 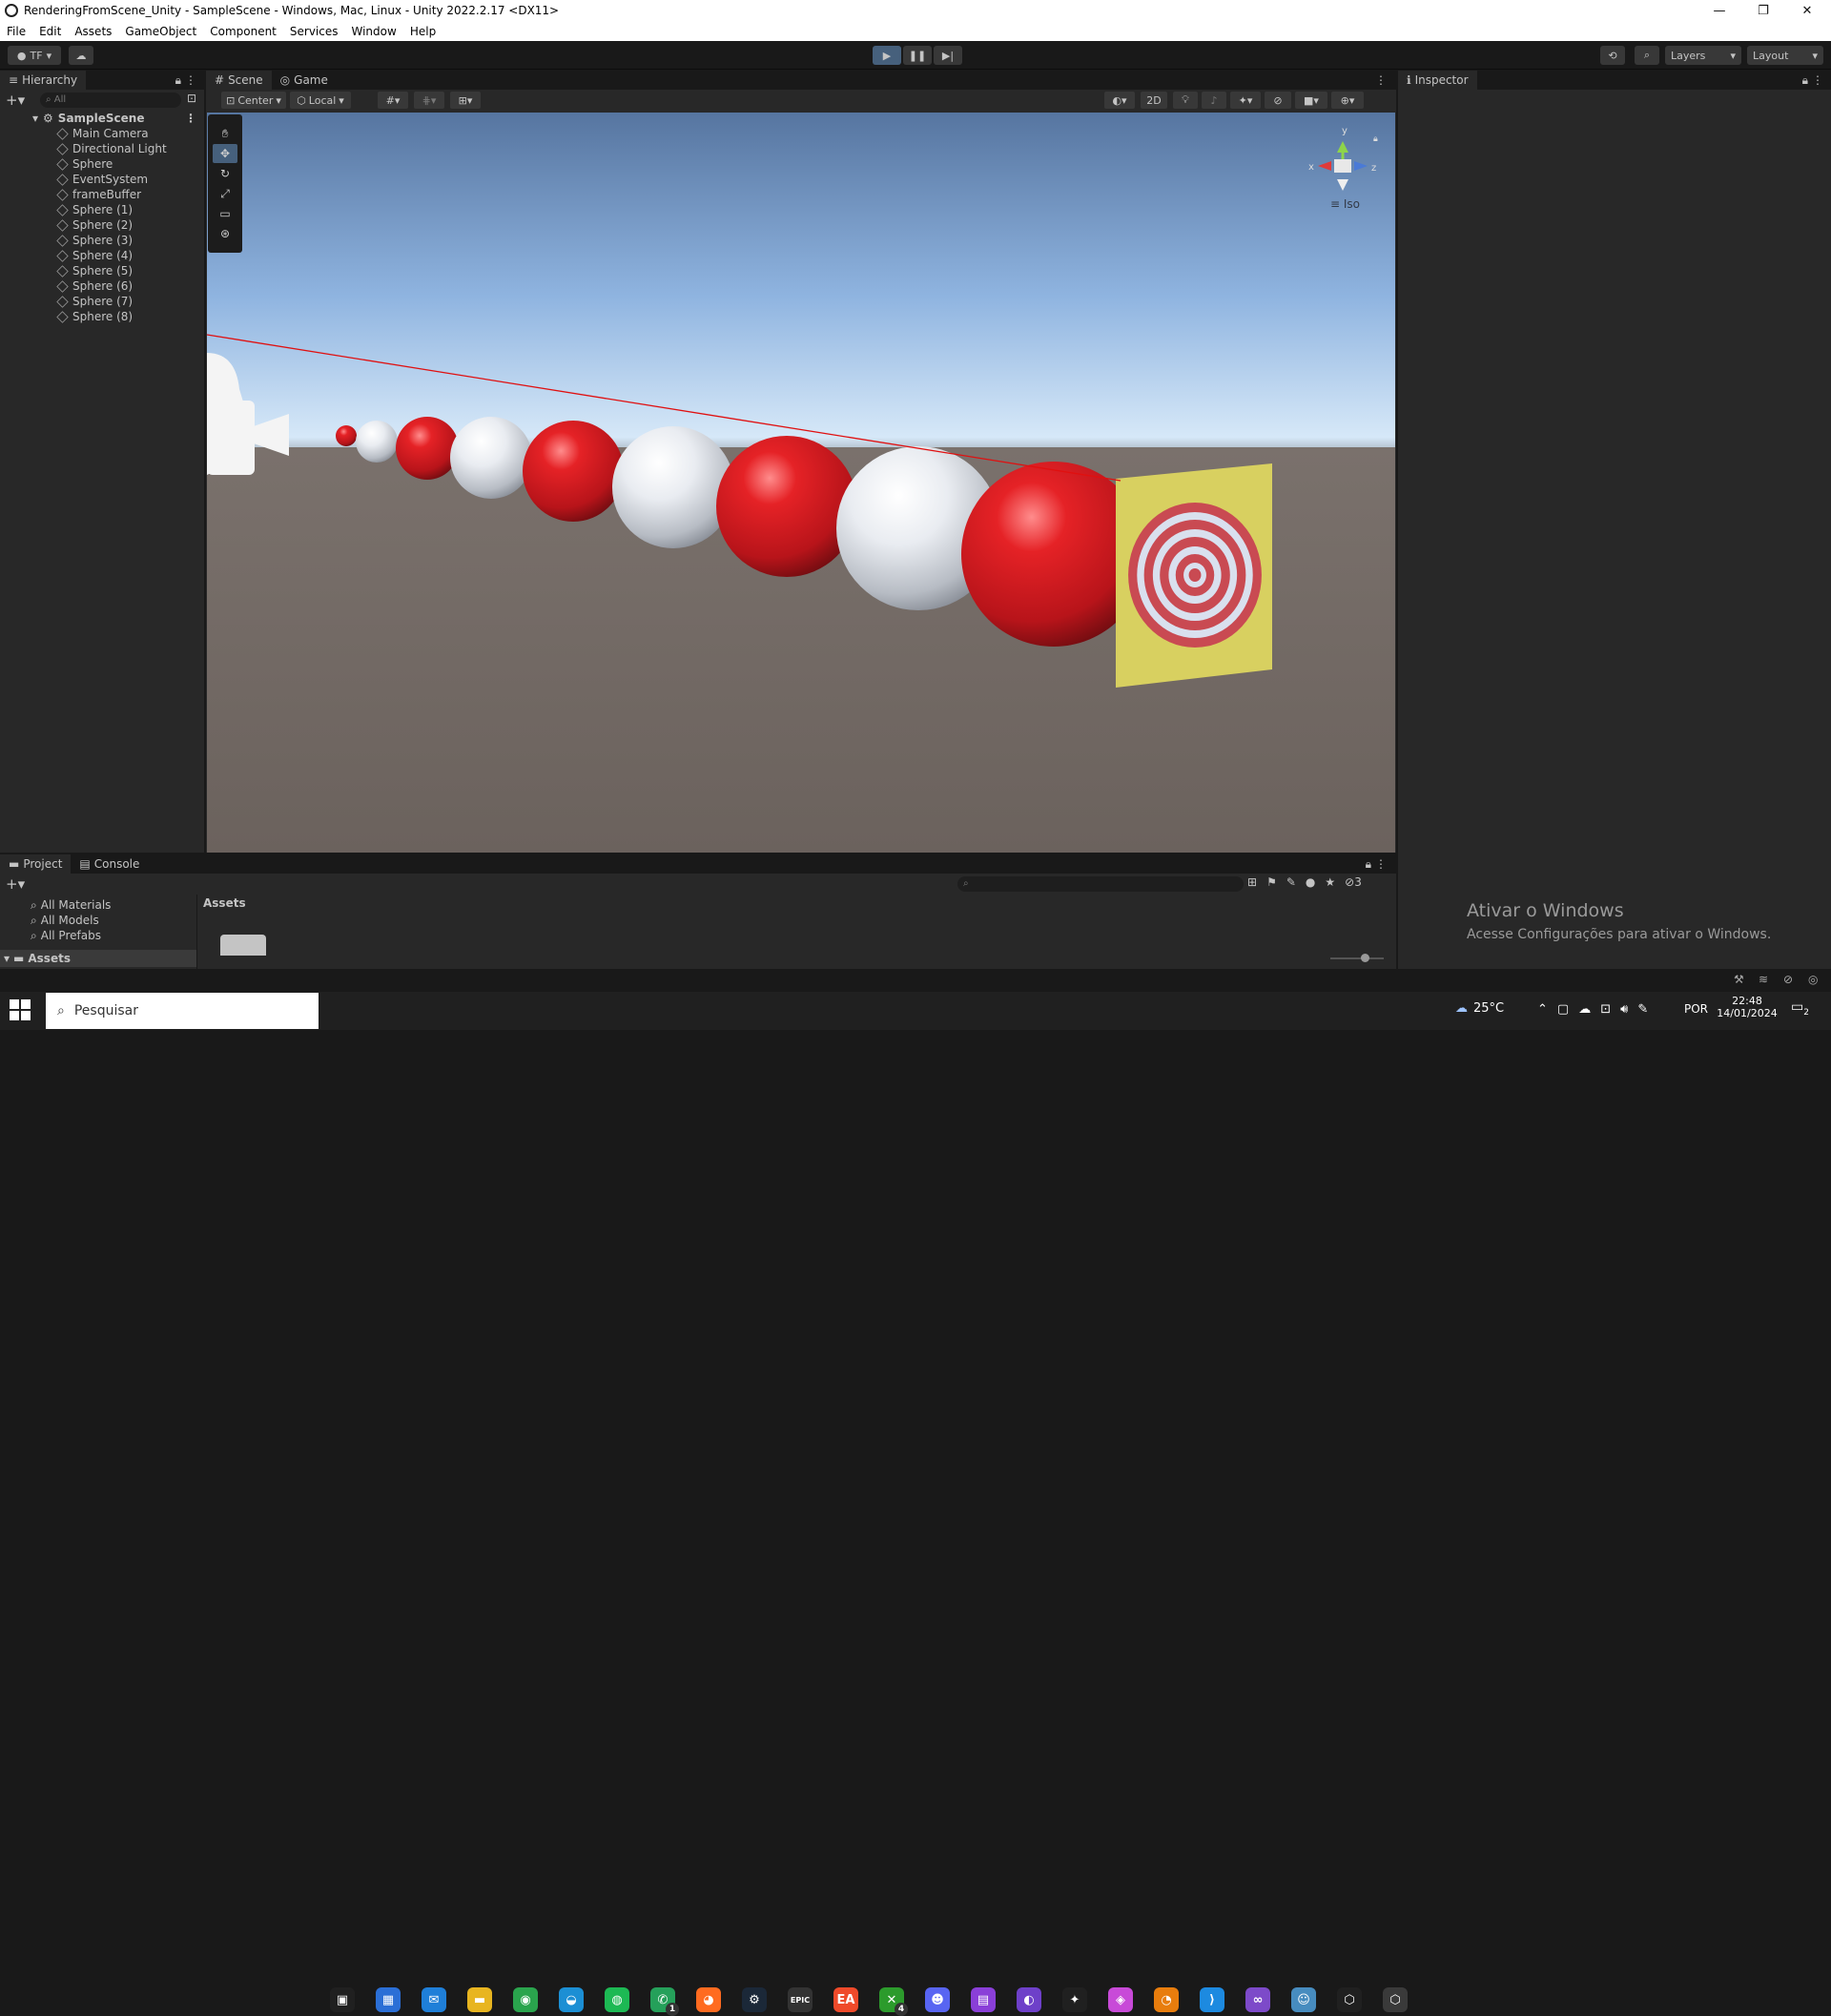 What do you see at coordinates (342, 2000) in the screenshot?
I see `task-view-icon: ▣` at bounding box center [342, 2000].